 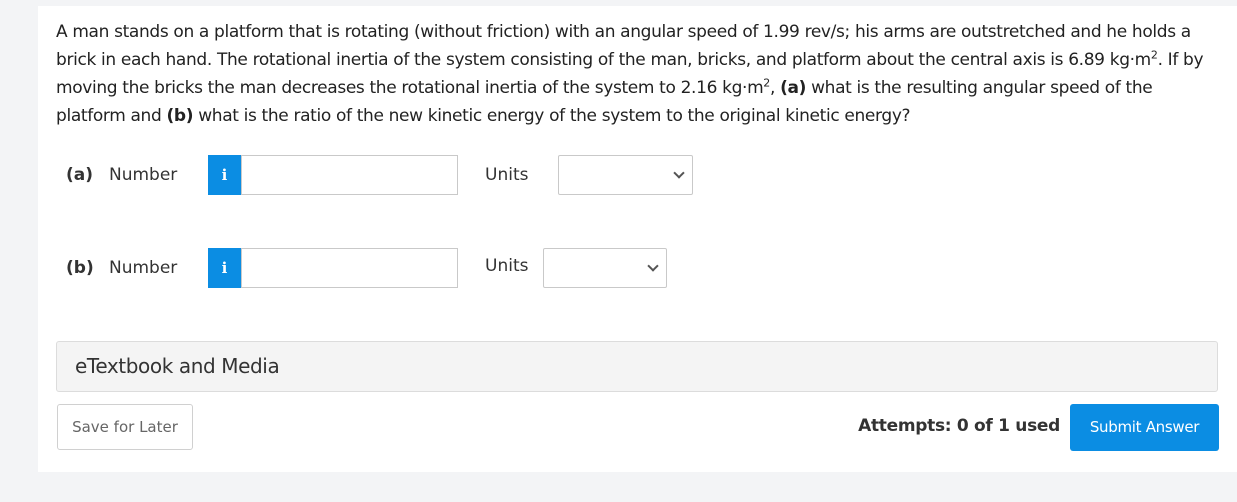 What do you see at coordinates (625, 175) in the screenshot?
I see `units-select-a` at bounding box center [625, 175].